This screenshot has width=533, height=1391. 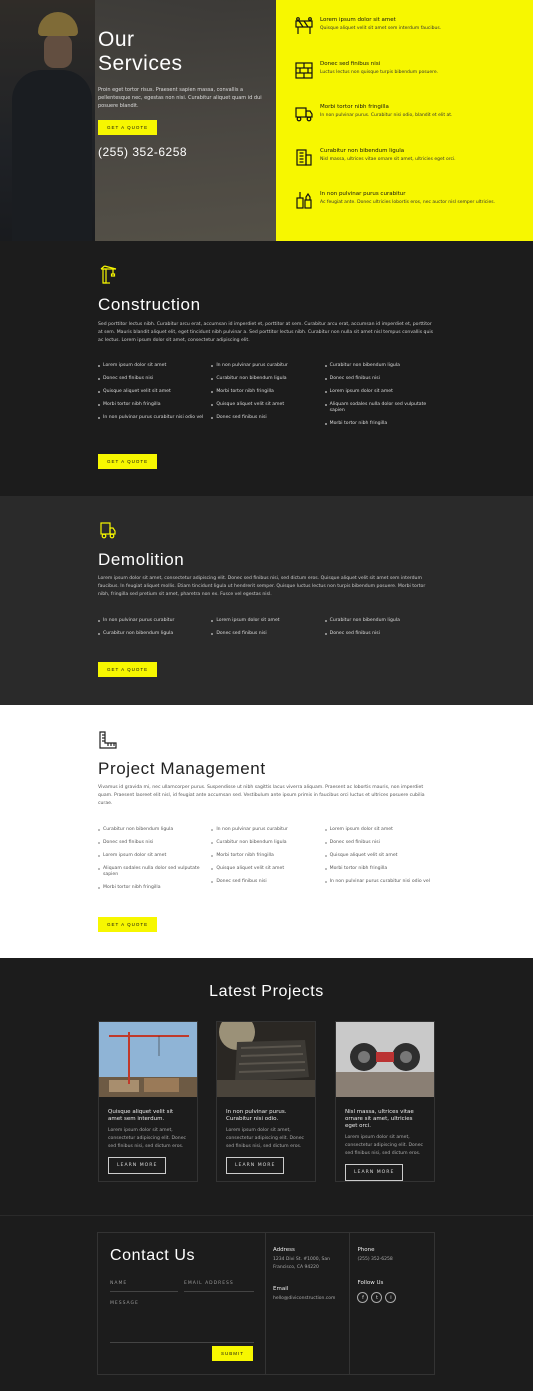 What do you see at coordinates (233, 1353) in the screenshot?
I see `submit-button: SUBMIT` at bounding box center [233, 1353].